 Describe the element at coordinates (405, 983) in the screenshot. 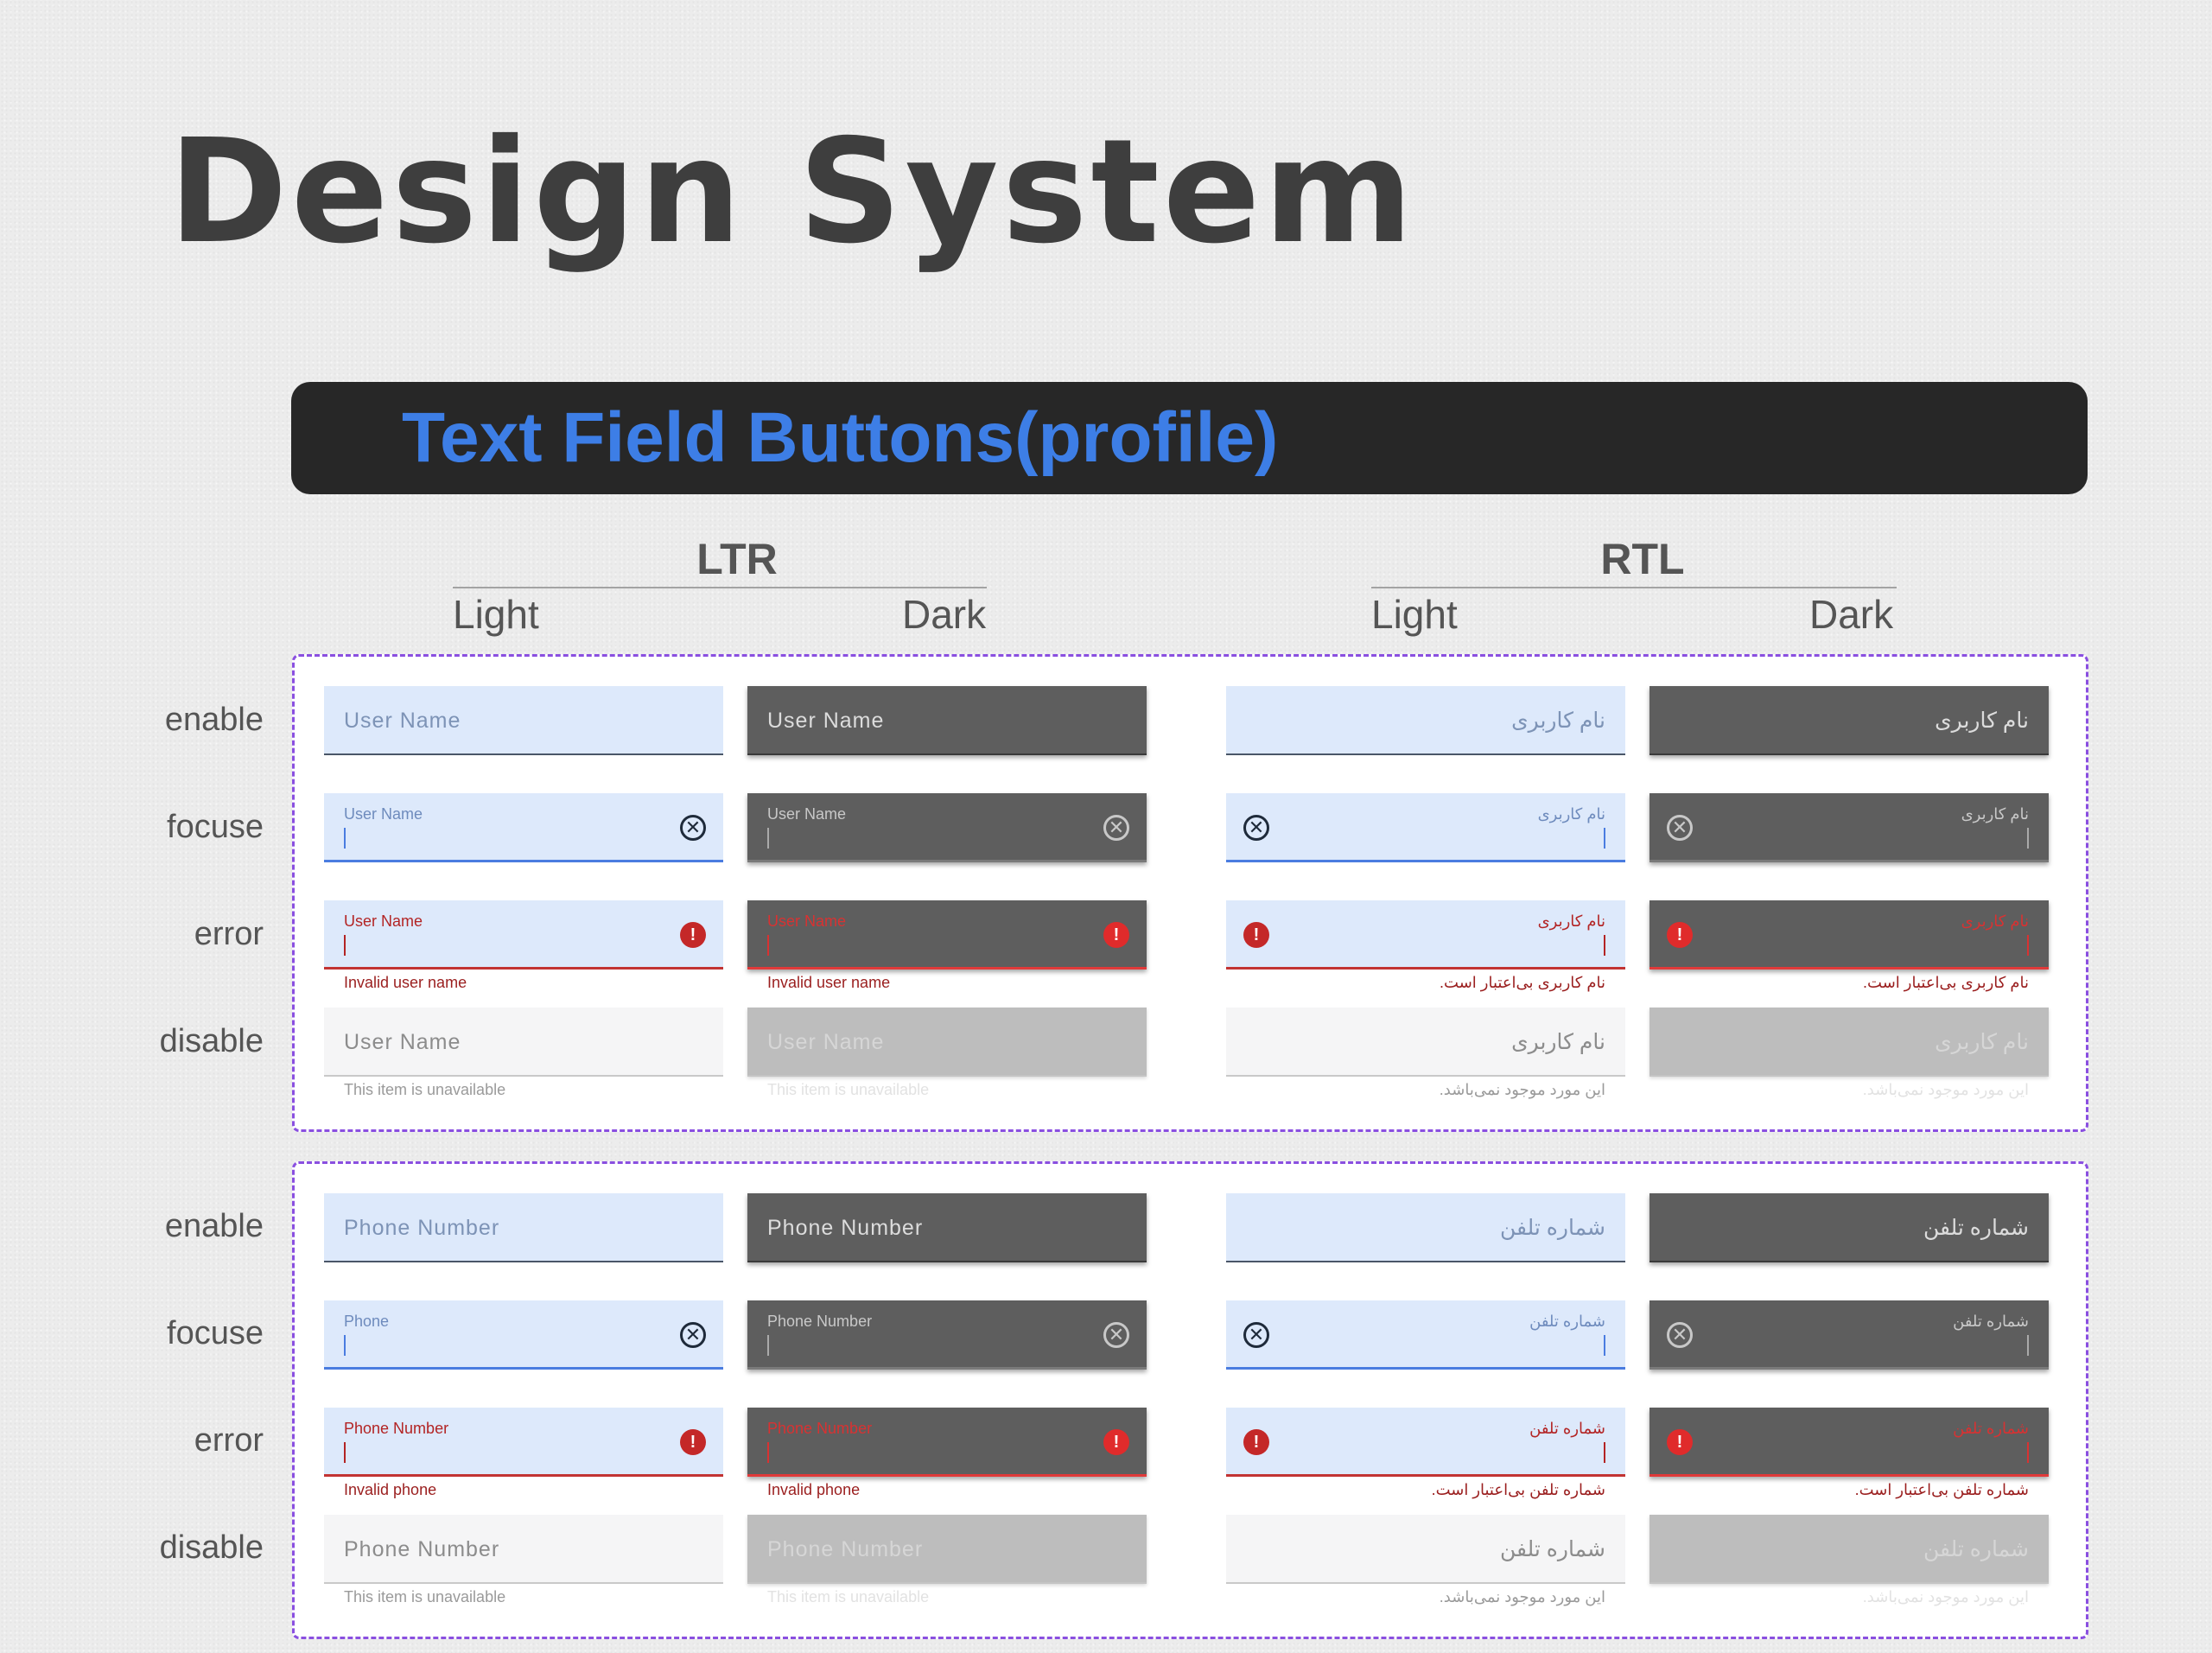

I see `error-message: Invalid user name` at that location.